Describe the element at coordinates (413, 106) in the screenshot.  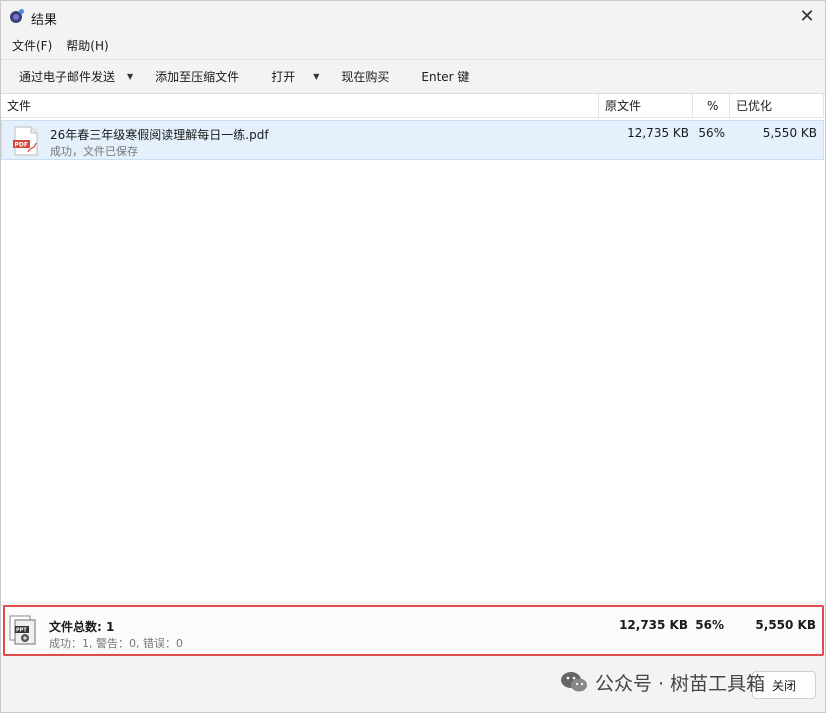
I see `list-header: 文件 原文件 % 已优化` at that location.